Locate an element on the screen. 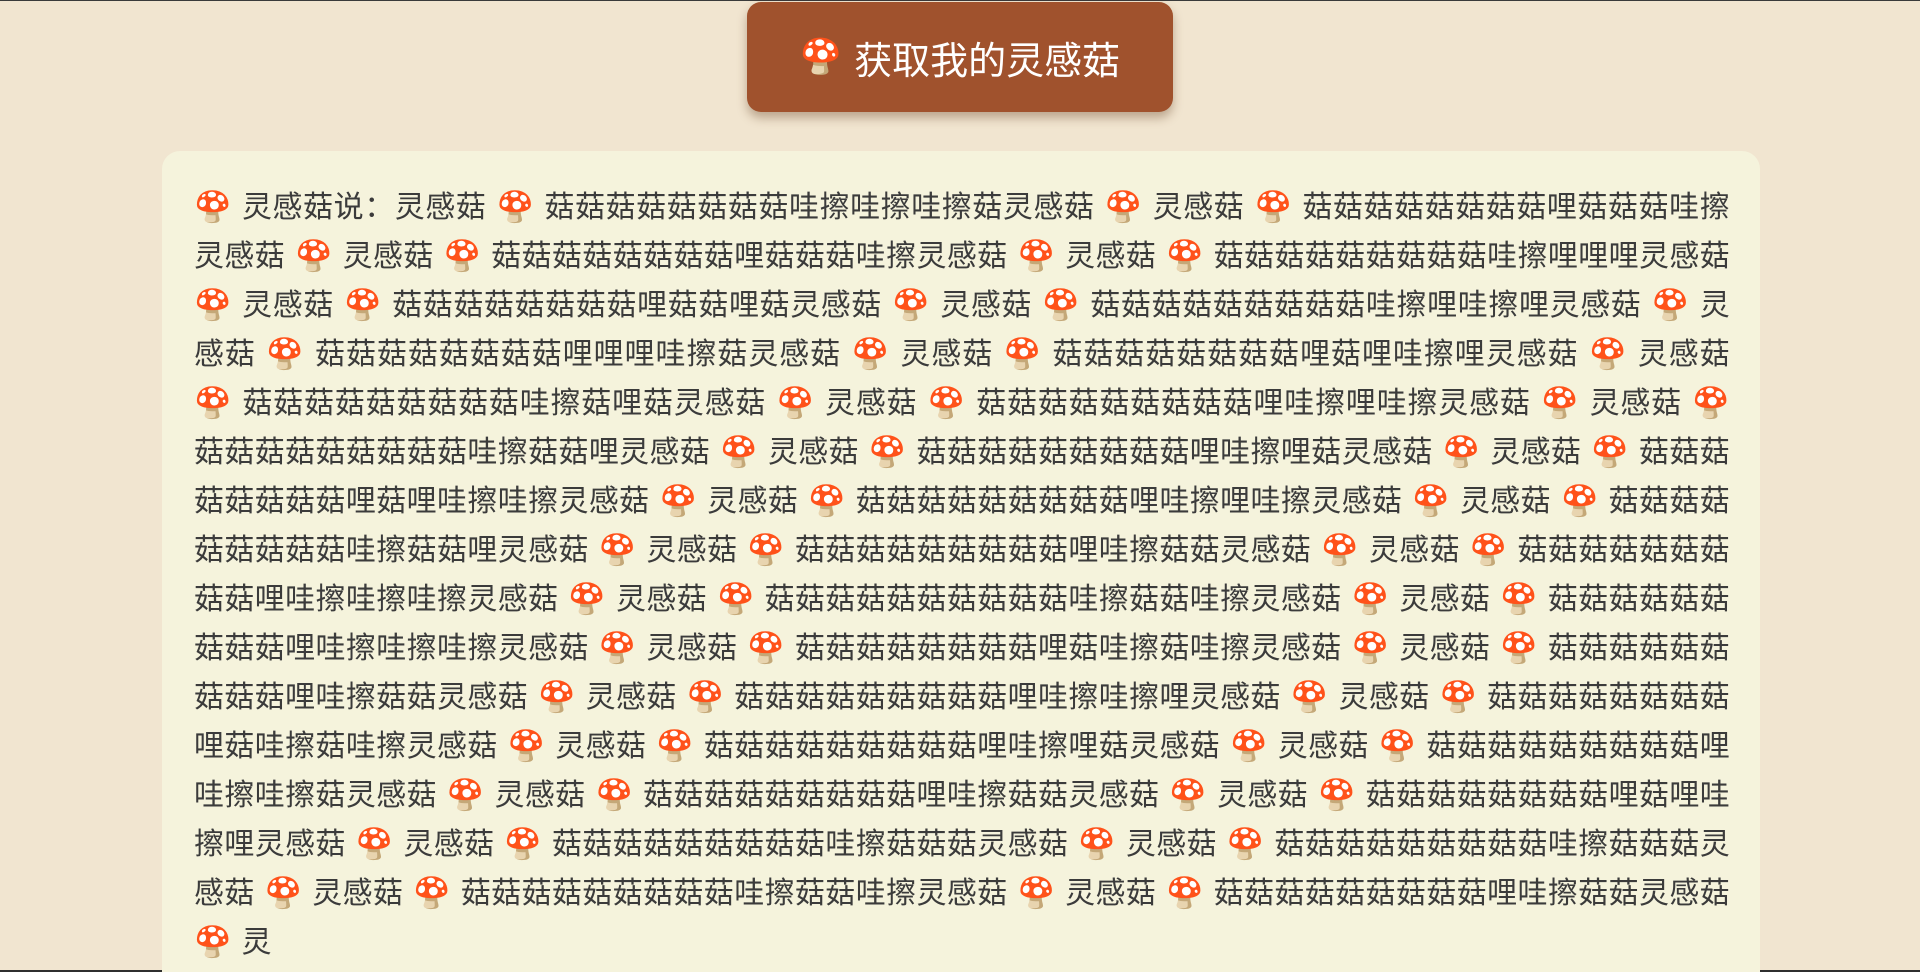  get-inspiration-mushroom-label: 获取我的灵感菇 is located at coordinates (987, 60).